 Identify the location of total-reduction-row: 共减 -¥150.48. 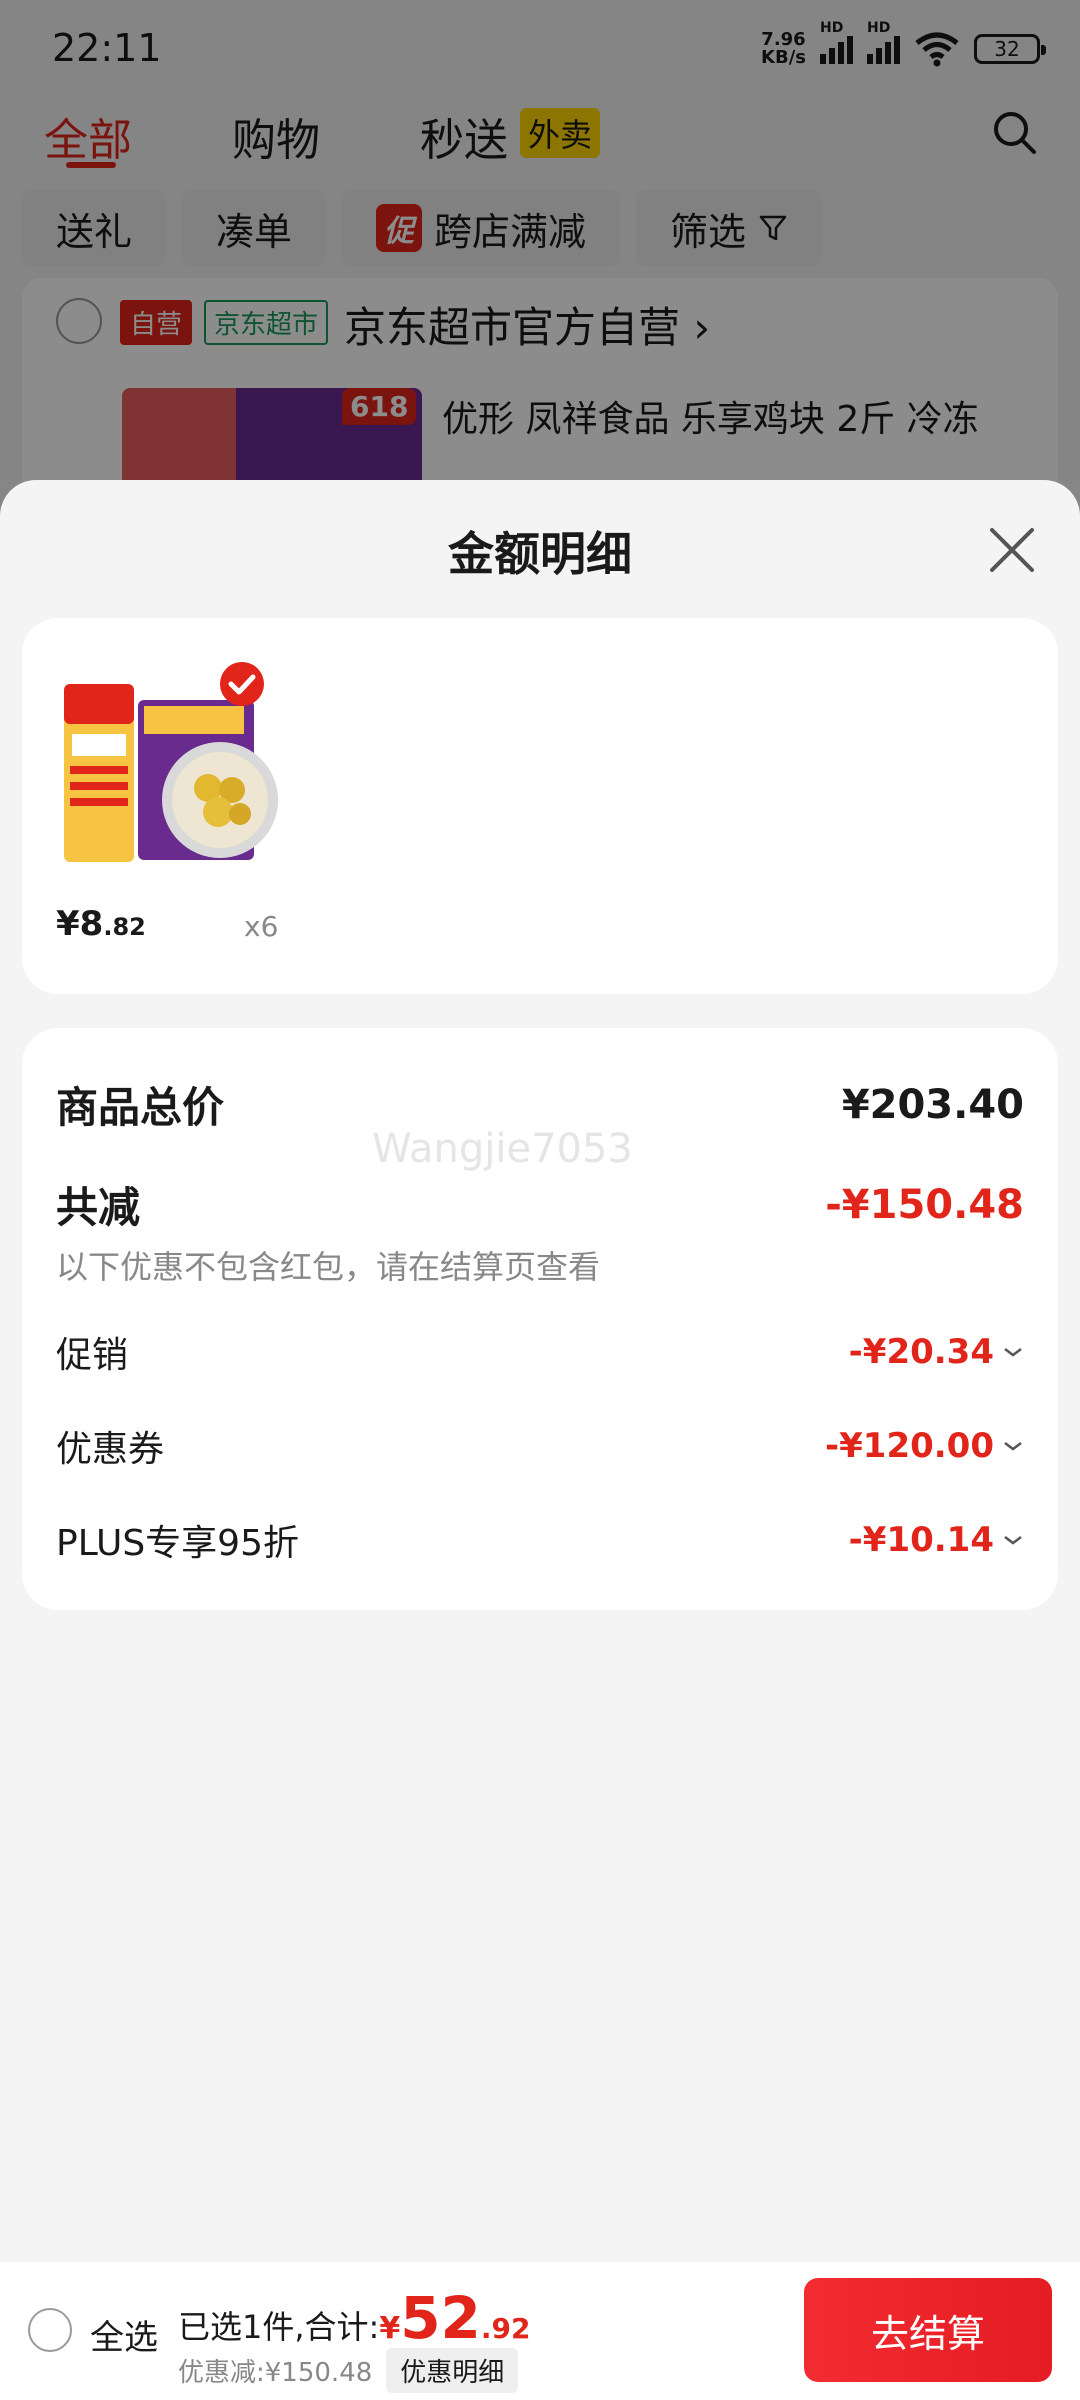
(540, 1207).